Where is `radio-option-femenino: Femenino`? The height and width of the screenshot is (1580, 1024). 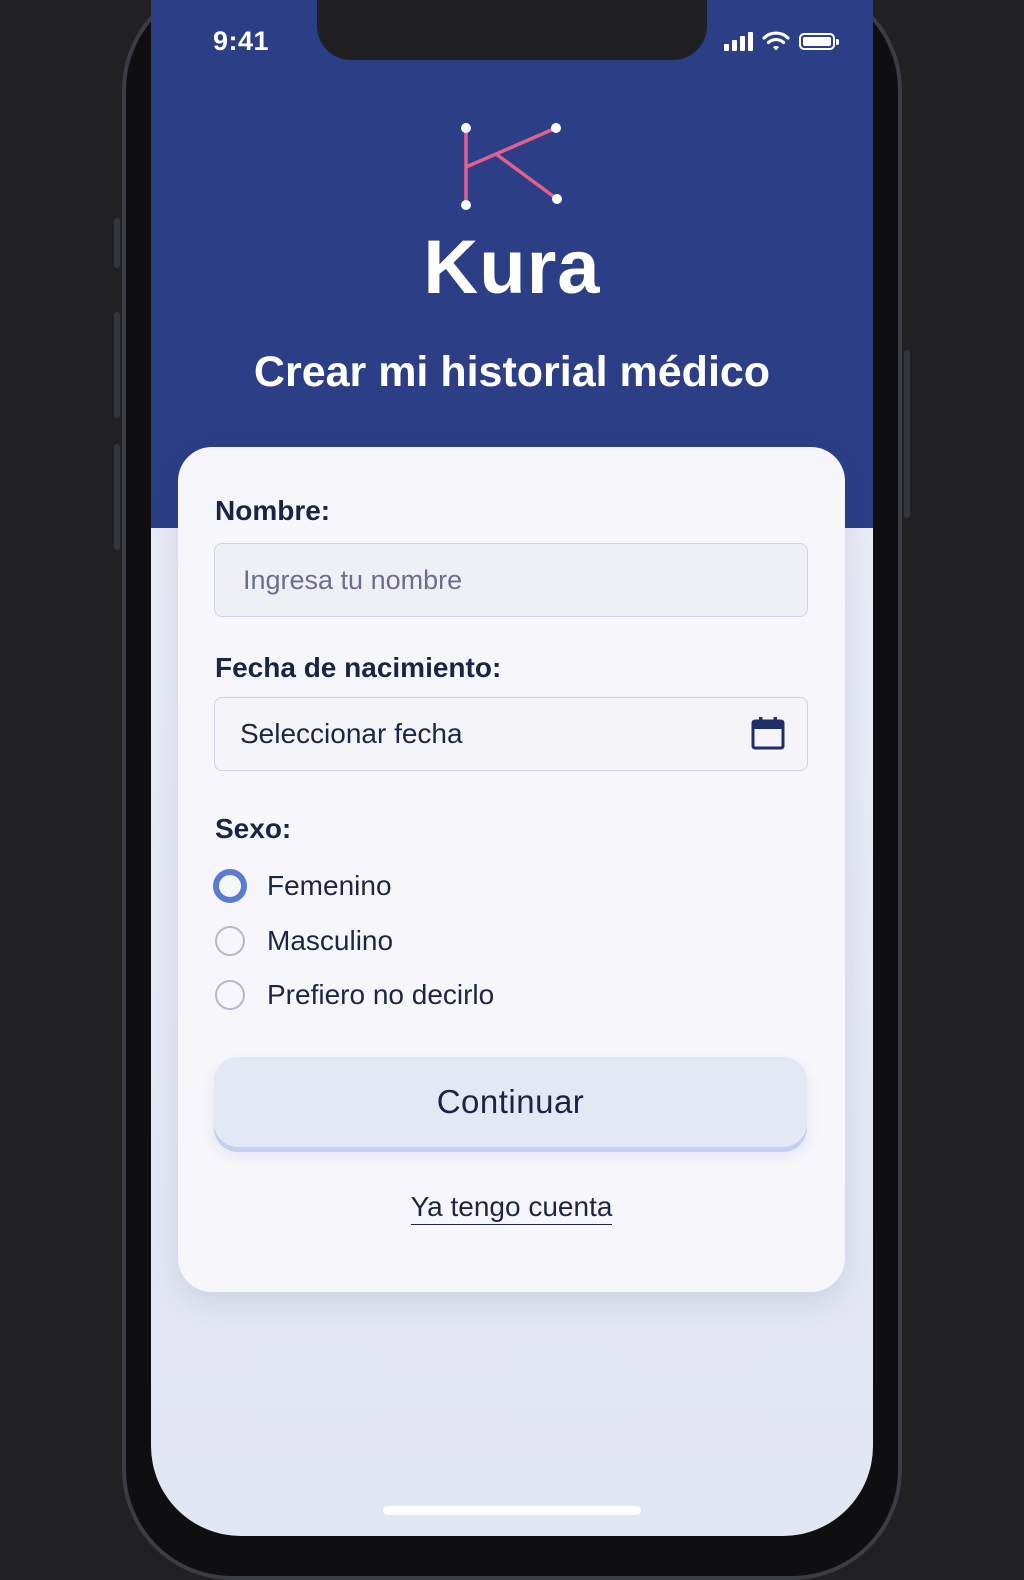
radio-option-femenino: Femenino is located at coordinates (302, 886).